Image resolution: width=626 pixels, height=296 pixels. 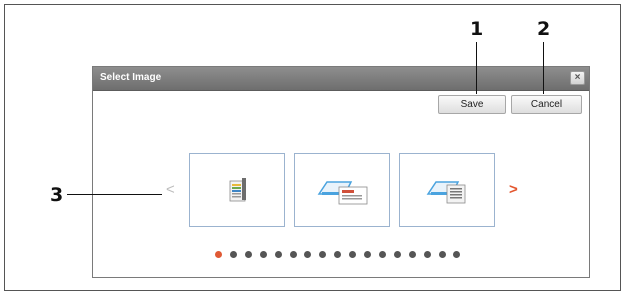 What do you see at coordinates (131, 77) in the screenshot?
I see `dialog-title: Select Image` at bounding box center [131, 77].